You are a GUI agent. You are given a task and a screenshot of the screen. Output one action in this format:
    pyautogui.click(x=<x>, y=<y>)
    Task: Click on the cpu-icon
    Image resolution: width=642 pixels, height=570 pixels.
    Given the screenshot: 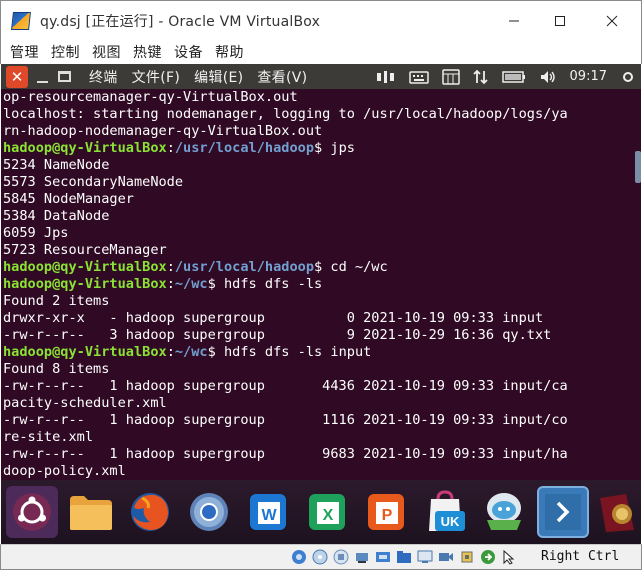 What is the action you would take?
    pyautogui.click(x=466, y=556)
    